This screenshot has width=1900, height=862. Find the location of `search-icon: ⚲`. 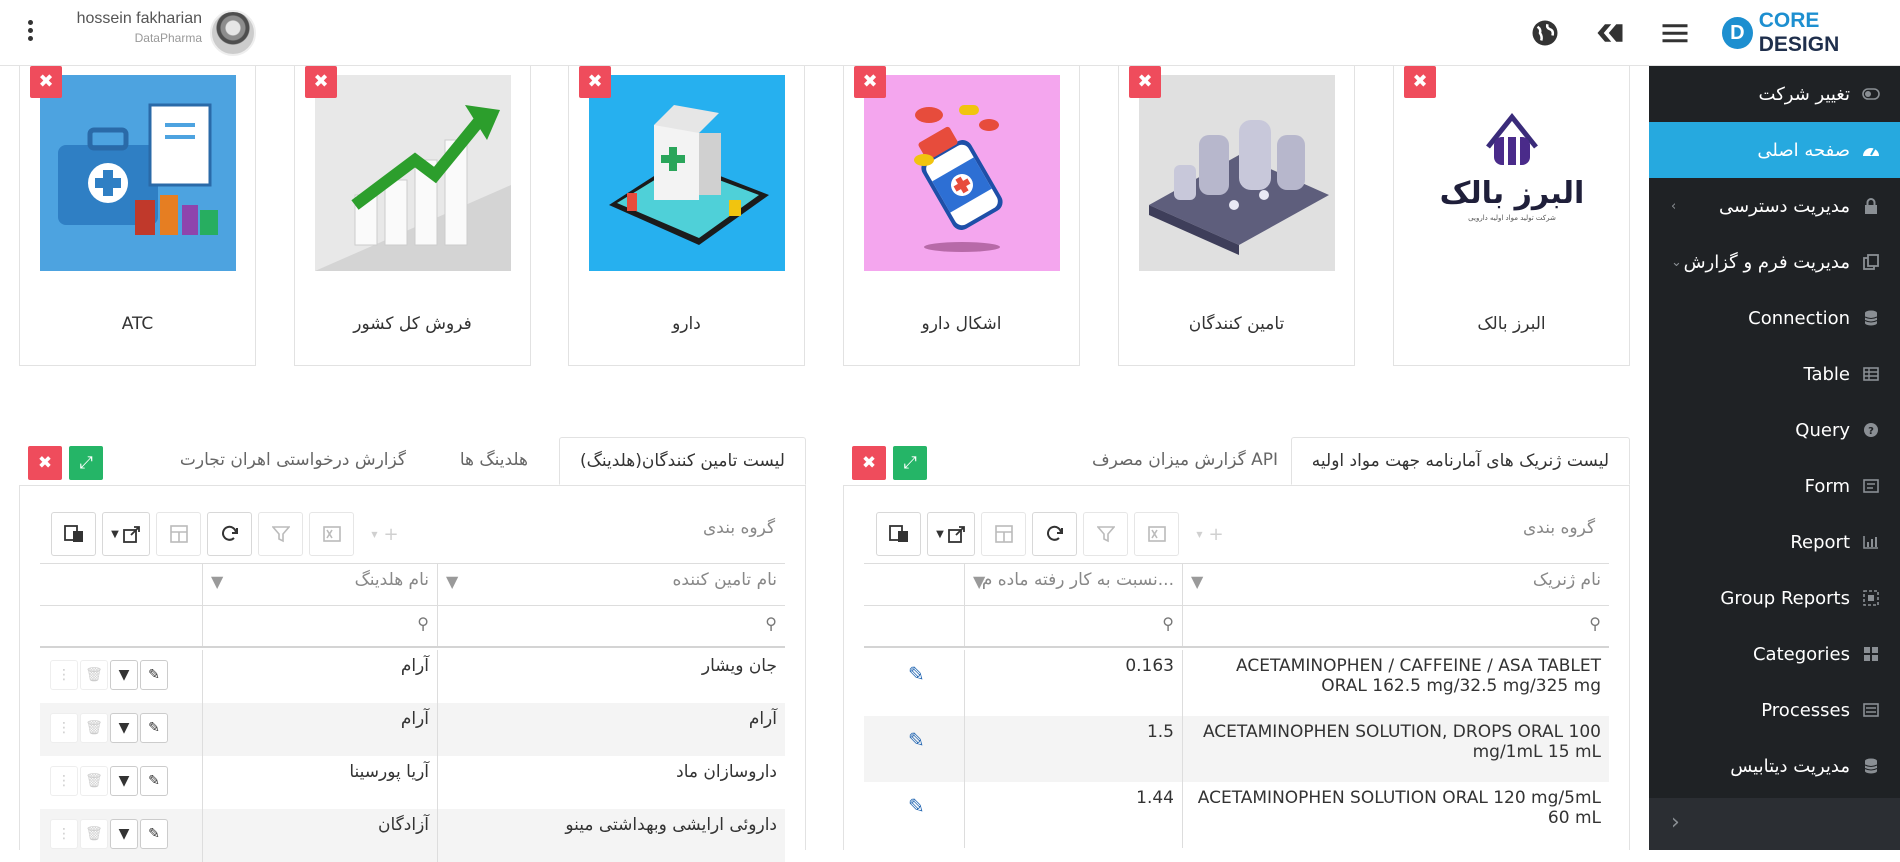

search-icon: ⚲ is located at coordinates (423, 623).